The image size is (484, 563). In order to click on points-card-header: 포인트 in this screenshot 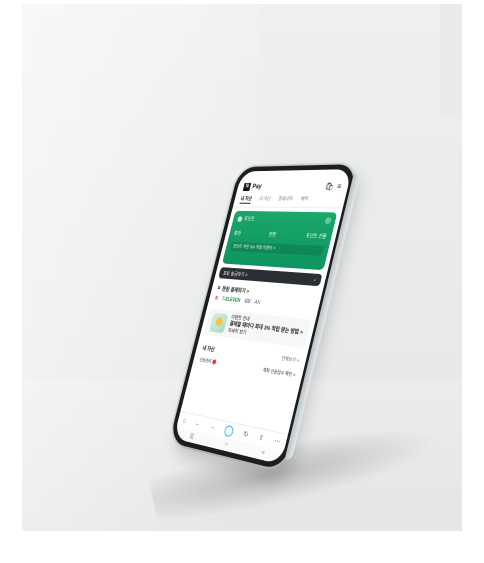, I will do `click(284, 219)`.